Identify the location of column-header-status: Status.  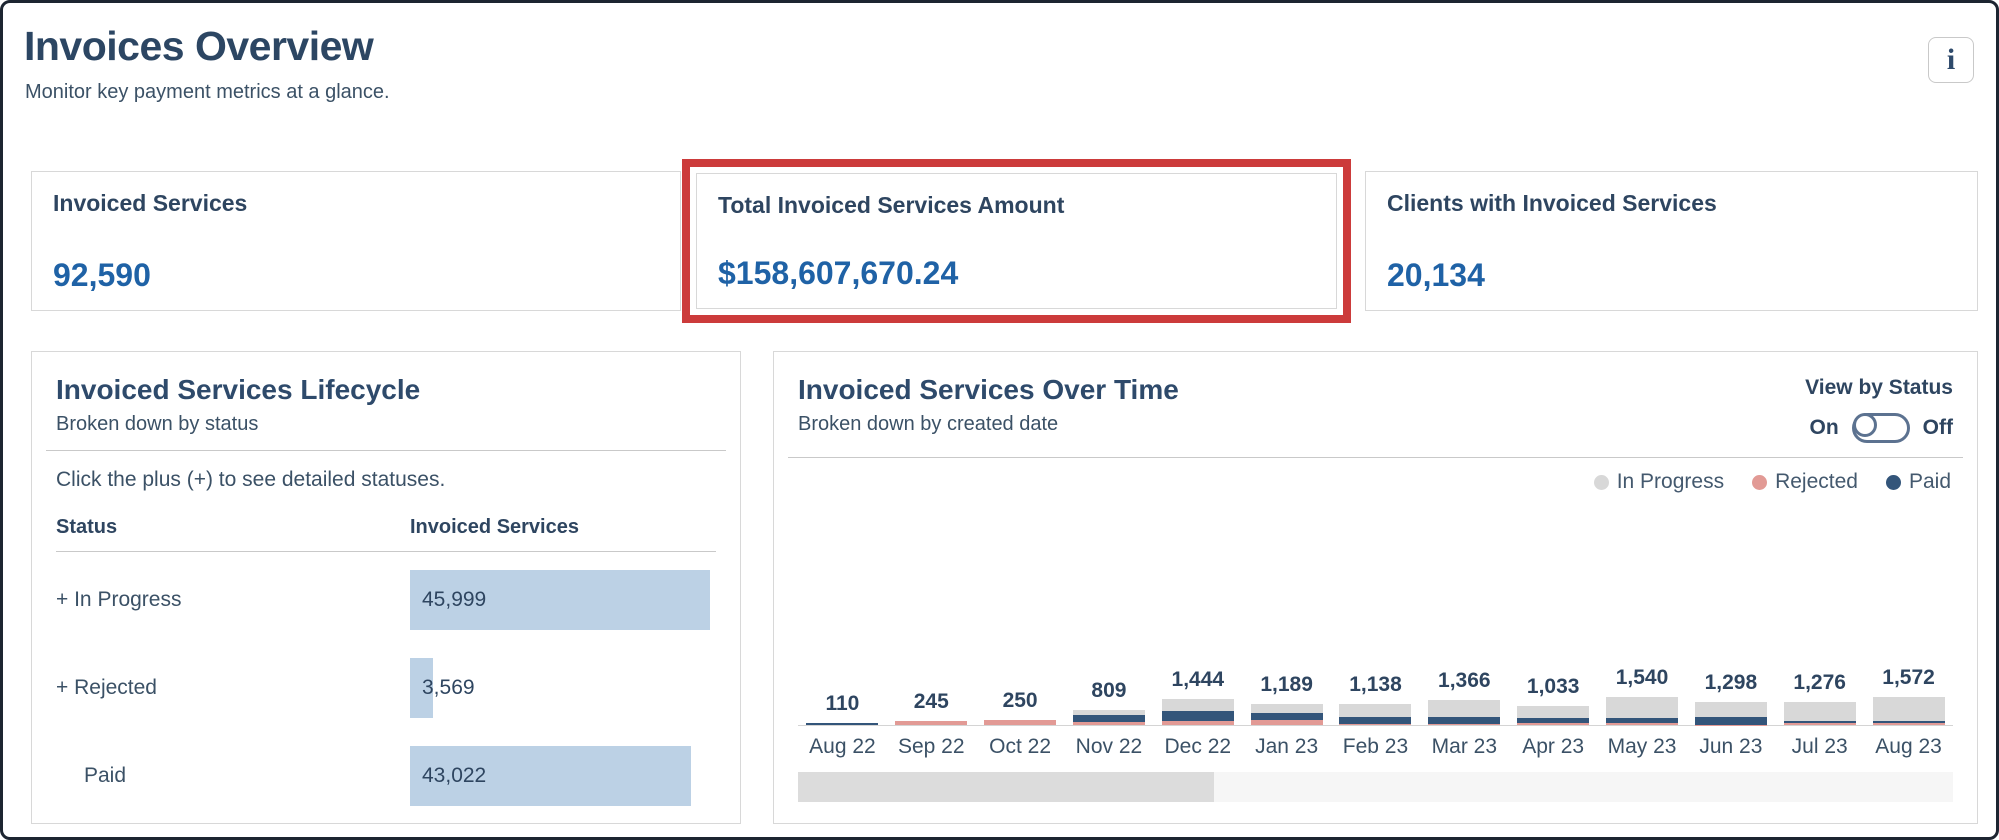
(87, 527).